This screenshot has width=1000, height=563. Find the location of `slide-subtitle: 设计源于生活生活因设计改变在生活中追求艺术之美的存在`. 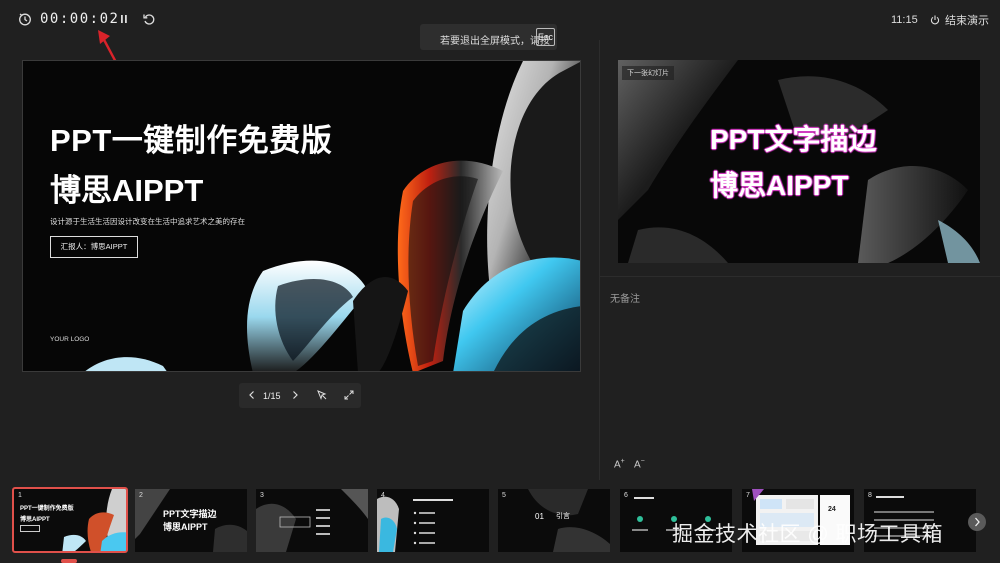

slide-subtitle: 设计源于生活生活因设计改变在生活中追求艺术之美的存在 is located at coordinates (147, 221).